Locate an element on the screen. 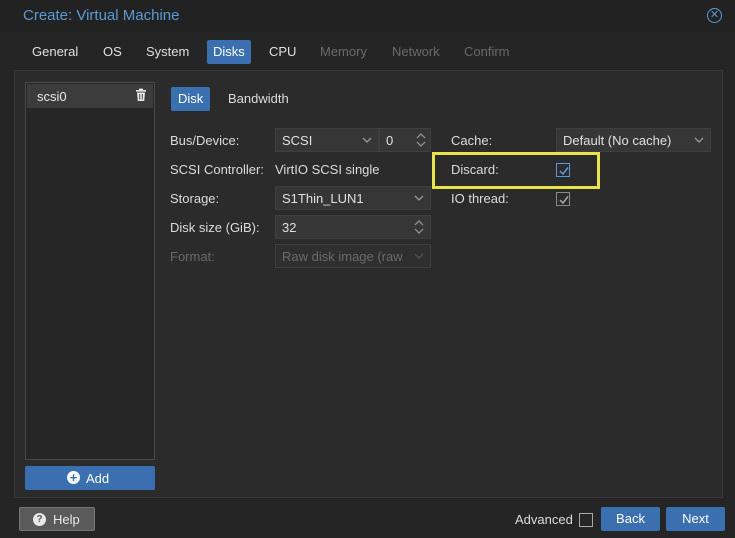  disk-size-stepper: 32 is located at coordinates (353, 227).